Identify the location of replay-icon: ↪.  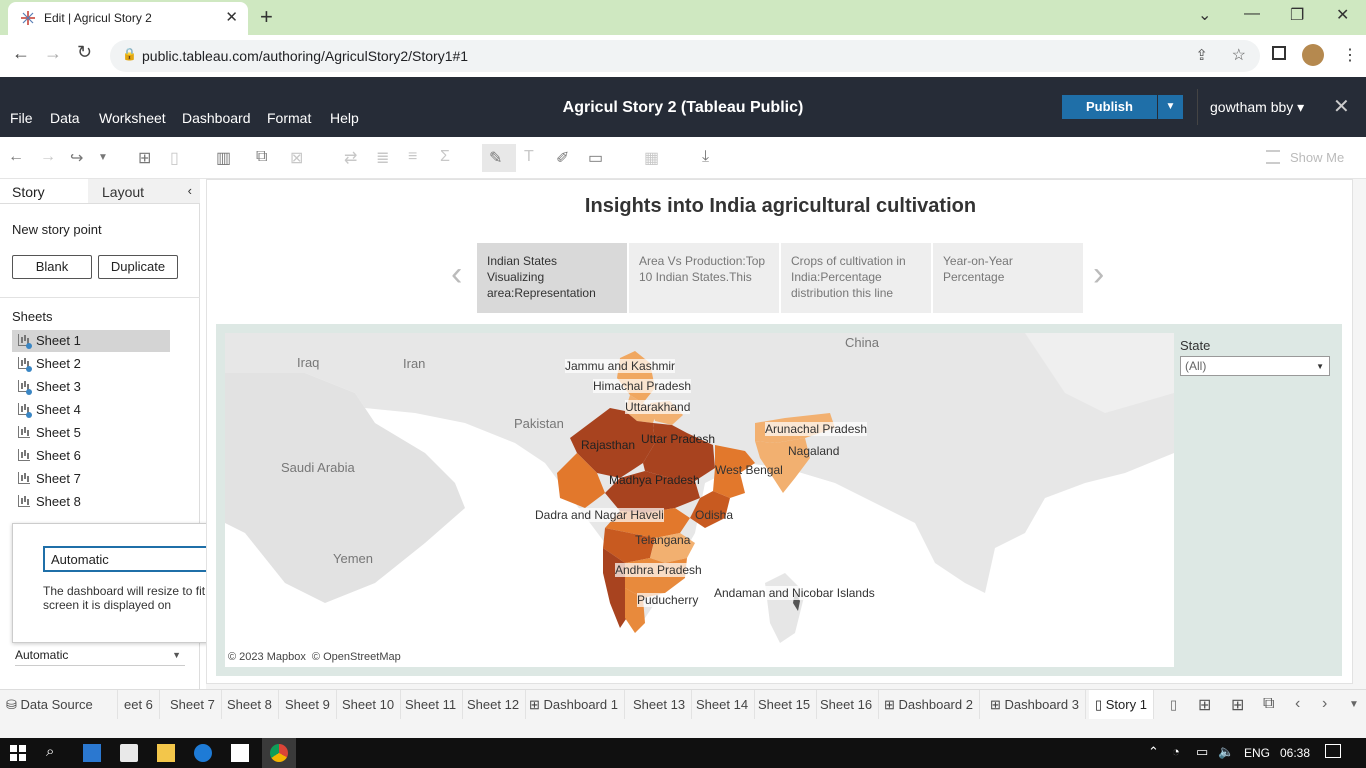
(76, 158).